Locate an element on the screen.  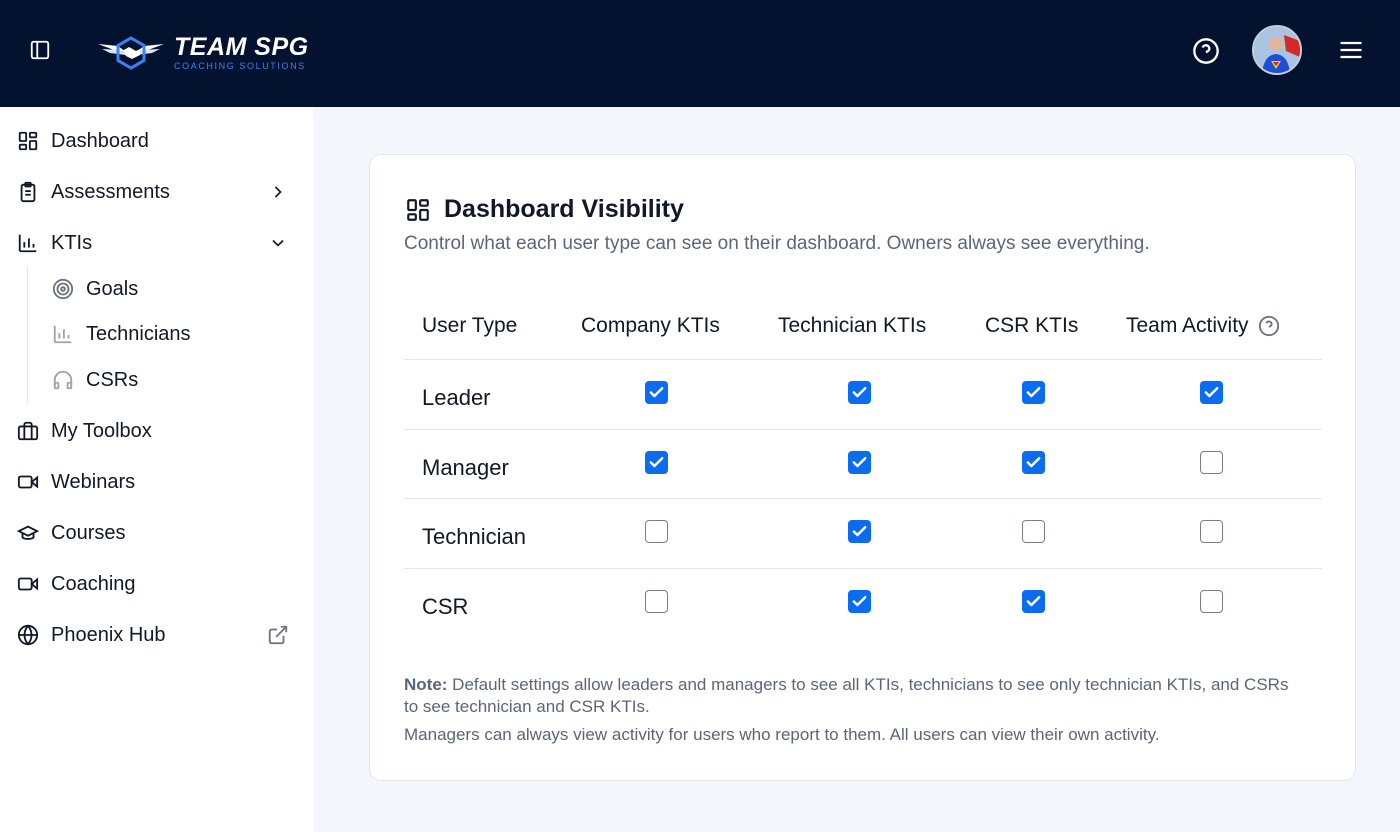
sidebar-item-label: Assessments is located at coordinates (110, 191).